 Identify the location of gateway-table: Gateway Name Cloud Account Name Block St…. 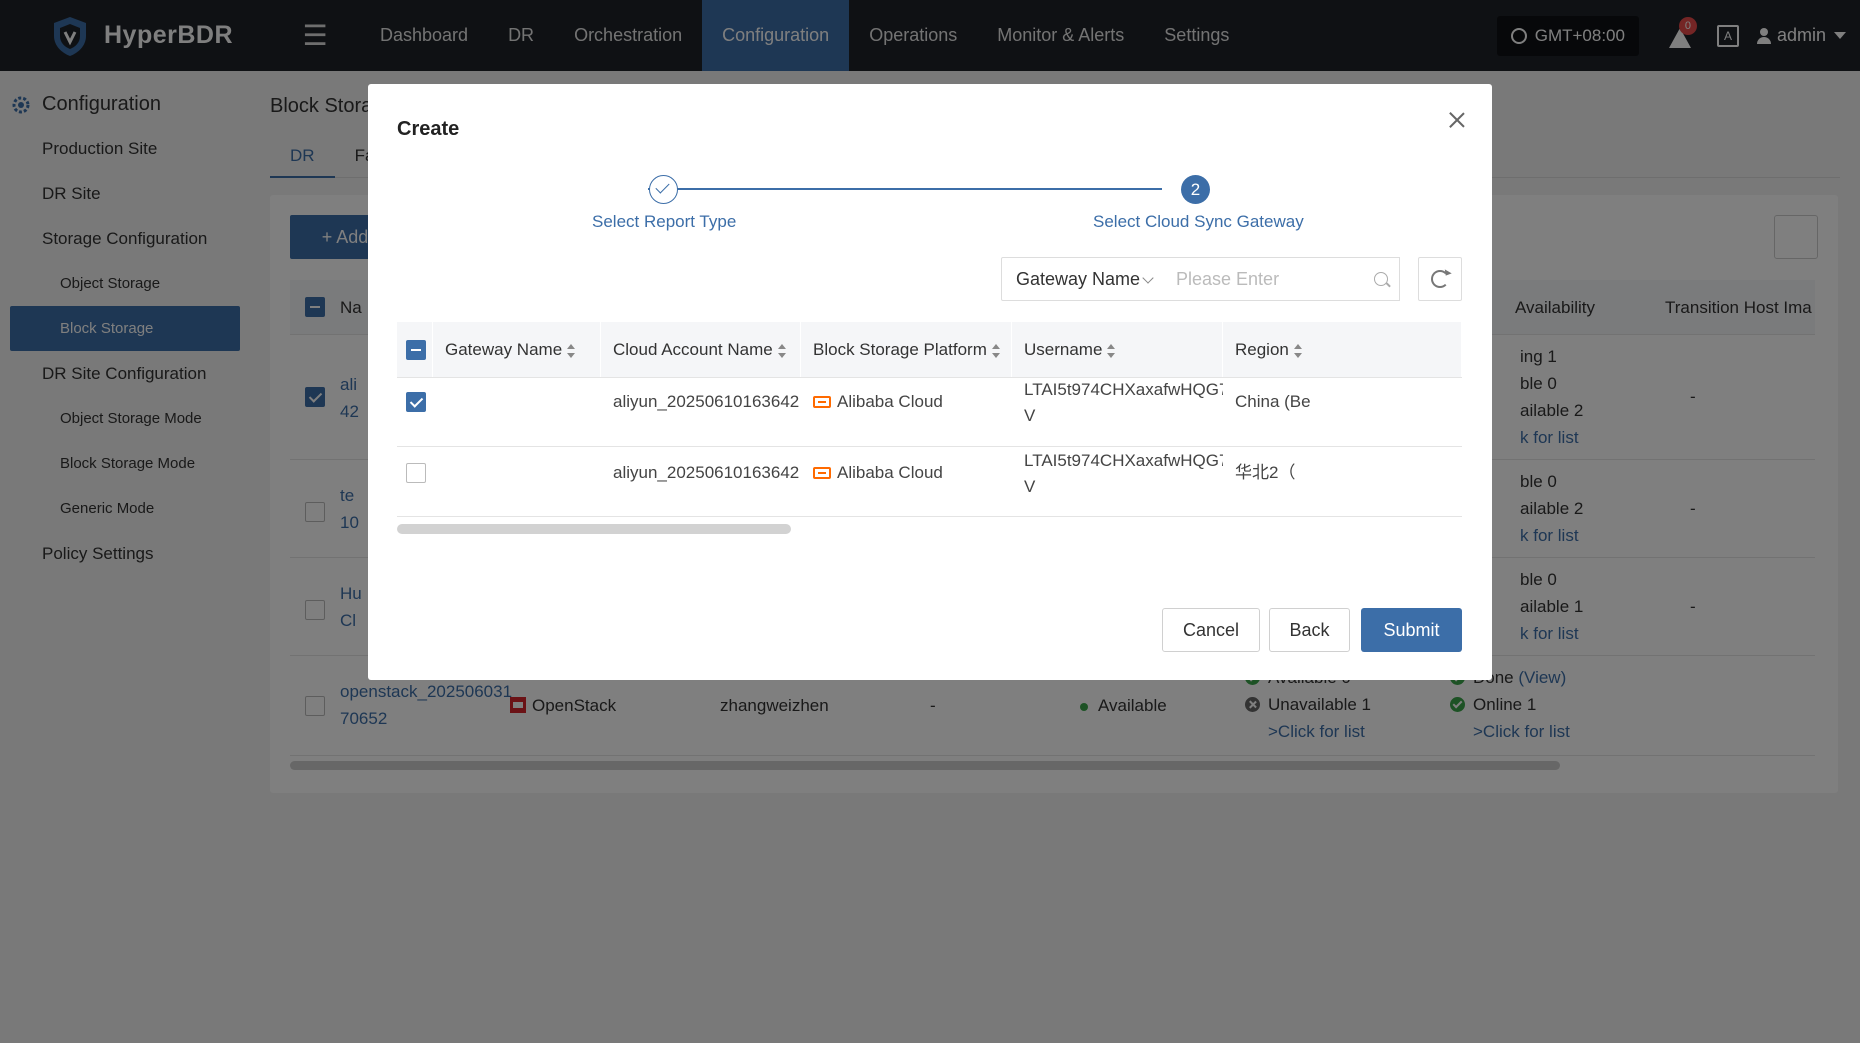
(929, 419).